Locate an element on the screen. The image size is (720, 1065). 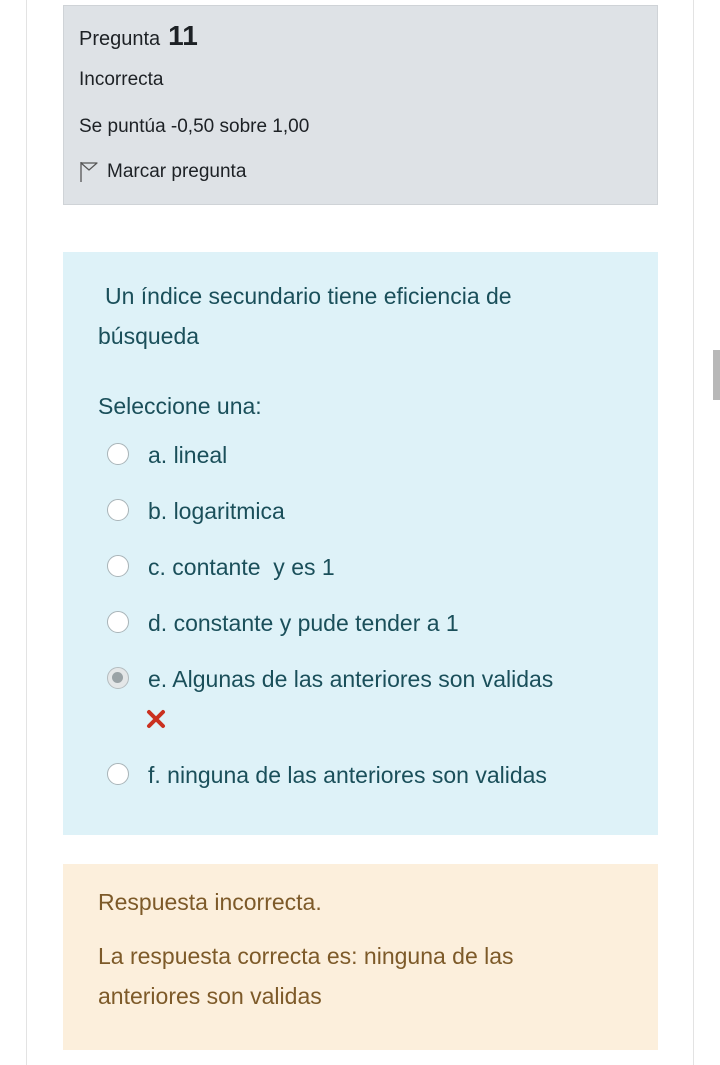
question-state: Incorrecta is located at coordinates (121, 79).